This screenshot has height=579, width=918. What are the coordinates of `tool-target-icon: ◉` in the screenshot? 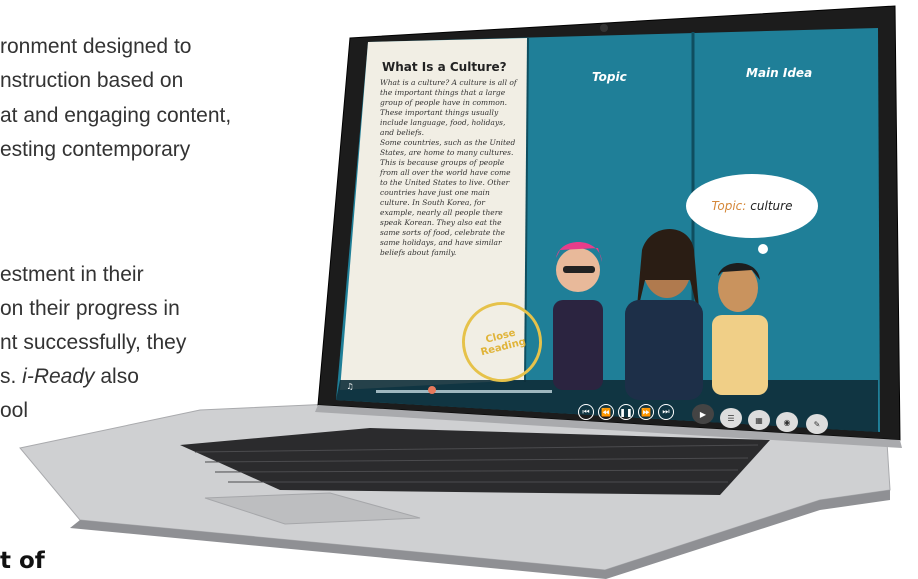 It's located at (787, 422).